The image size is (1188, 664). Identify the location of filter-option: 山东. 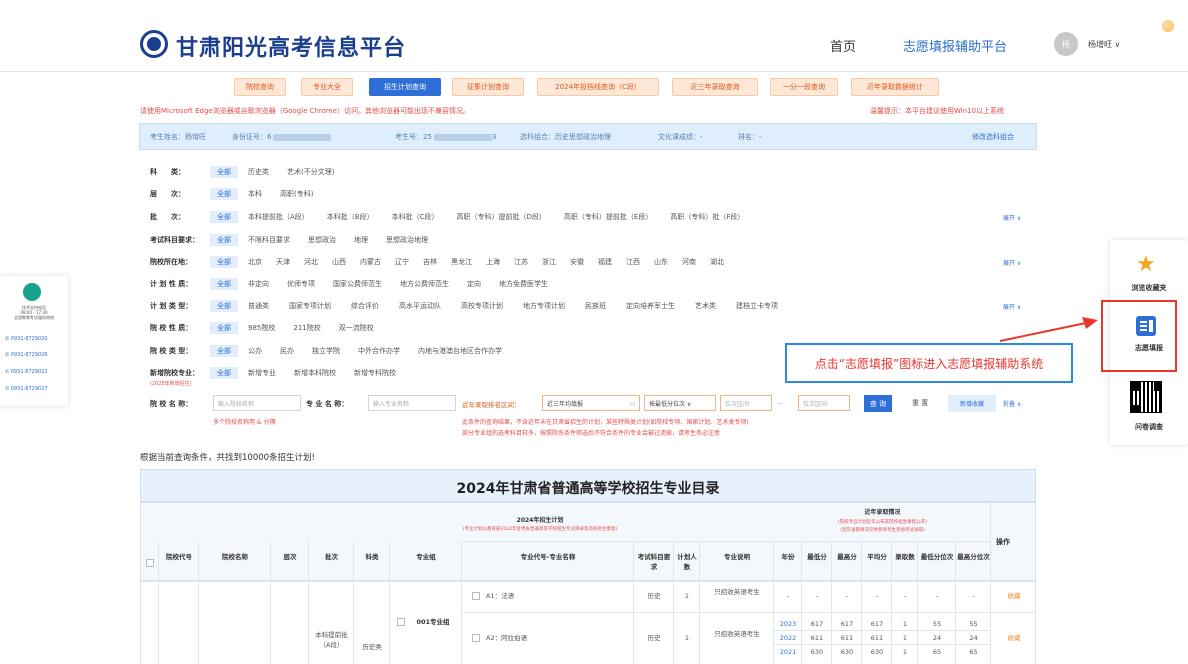
(661, 262).